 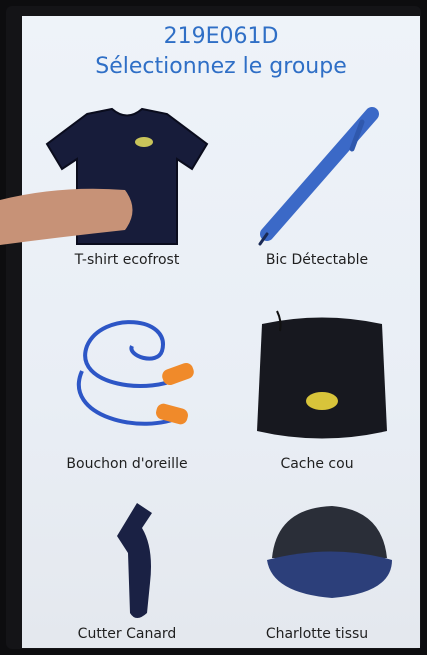 What do you see at coordinates (134, 560) in the screenshot?
I see `cutter-icon` at bounding box center [134, 560].